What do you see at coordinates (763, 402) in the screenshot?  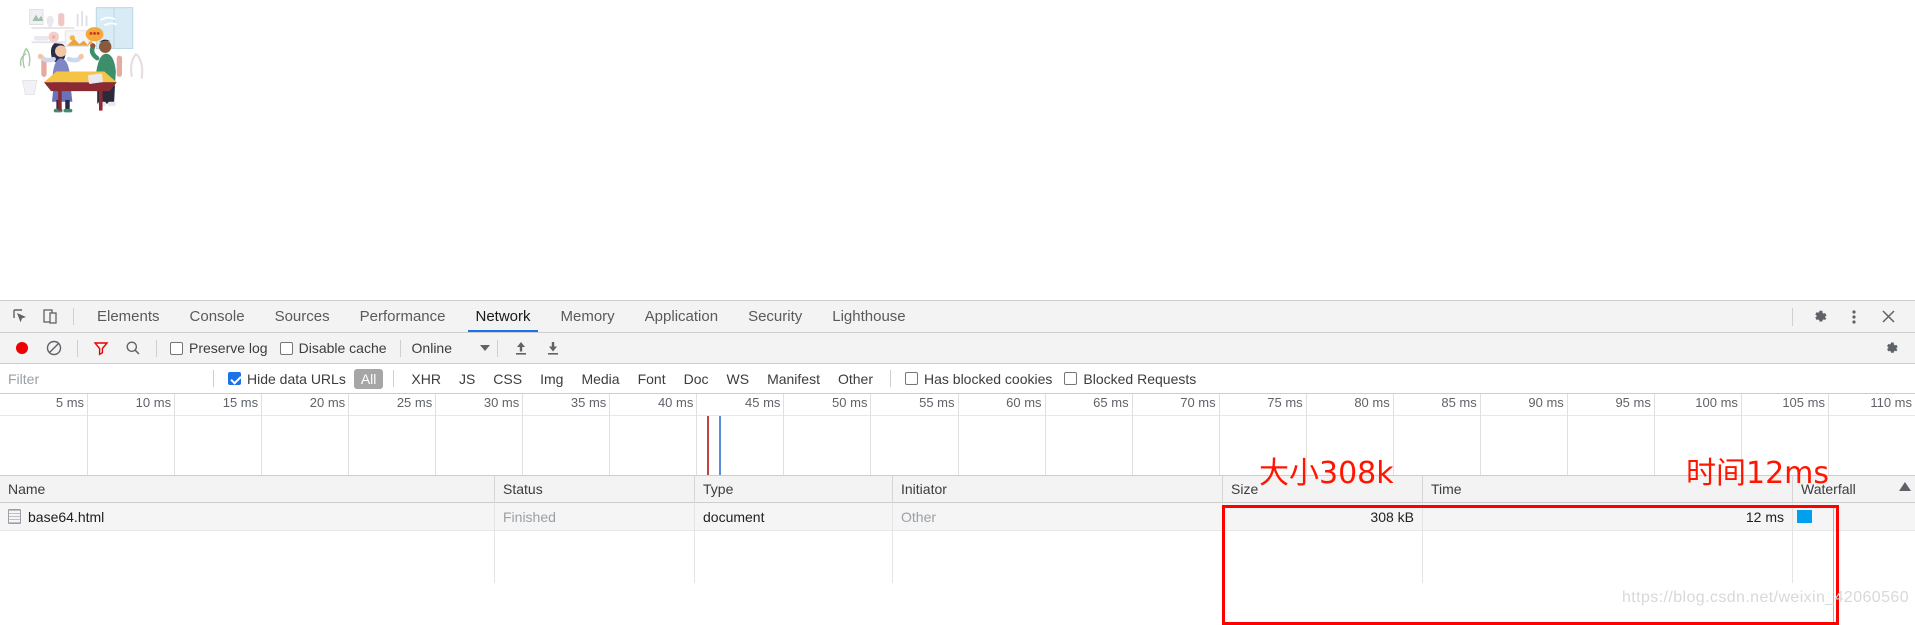 I see `overview-tick-label: 45 ms` at bounding box center [763, 402].